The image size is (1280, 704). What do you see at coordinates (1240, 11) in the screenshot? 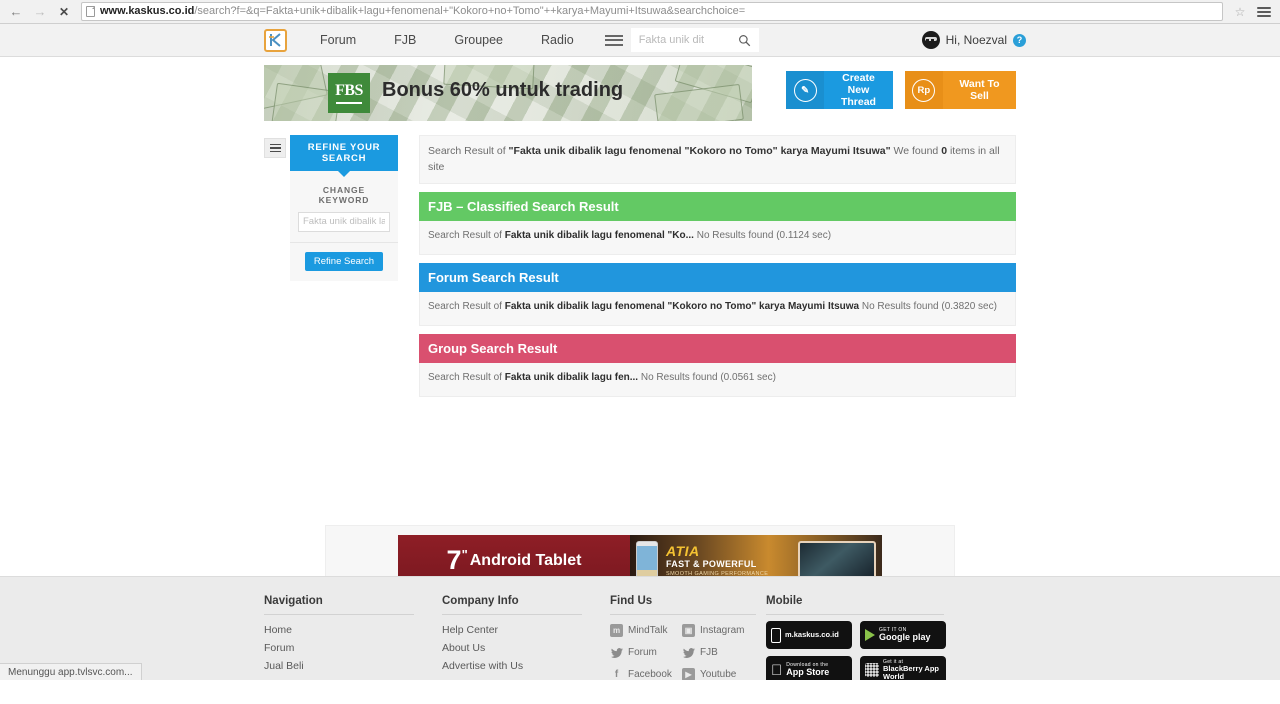
I see `bookmark-star-icon: ☆` at bounding box center [1240, 11].